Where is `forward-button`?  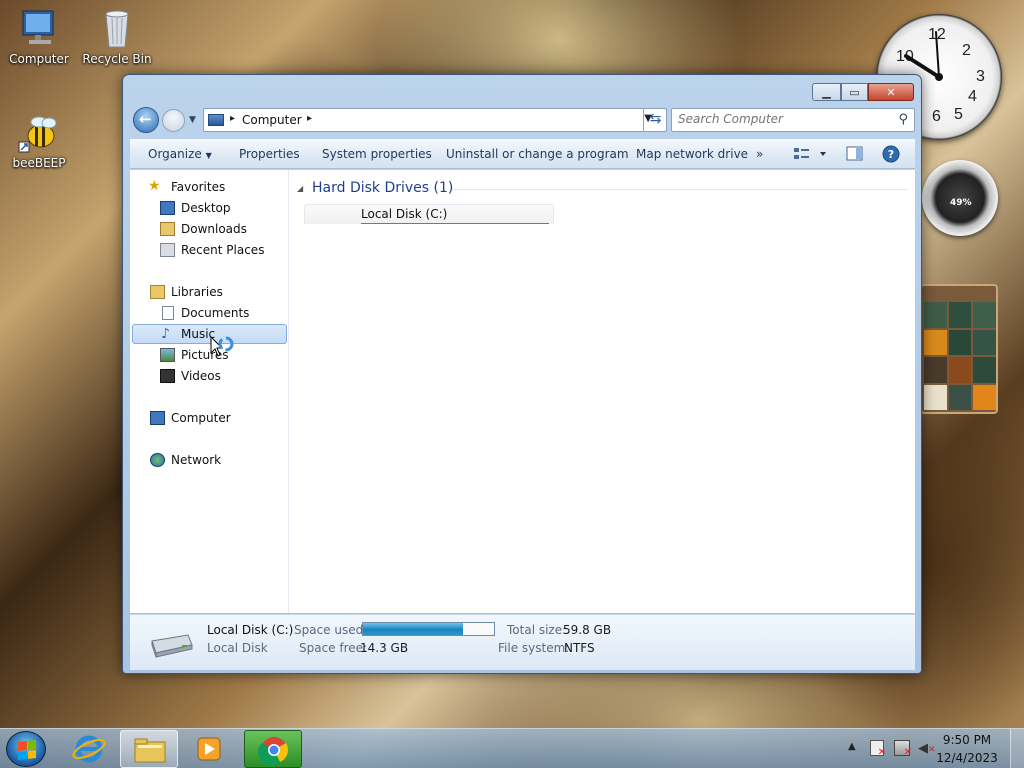
forward-button is located at coordinates (173, 120).